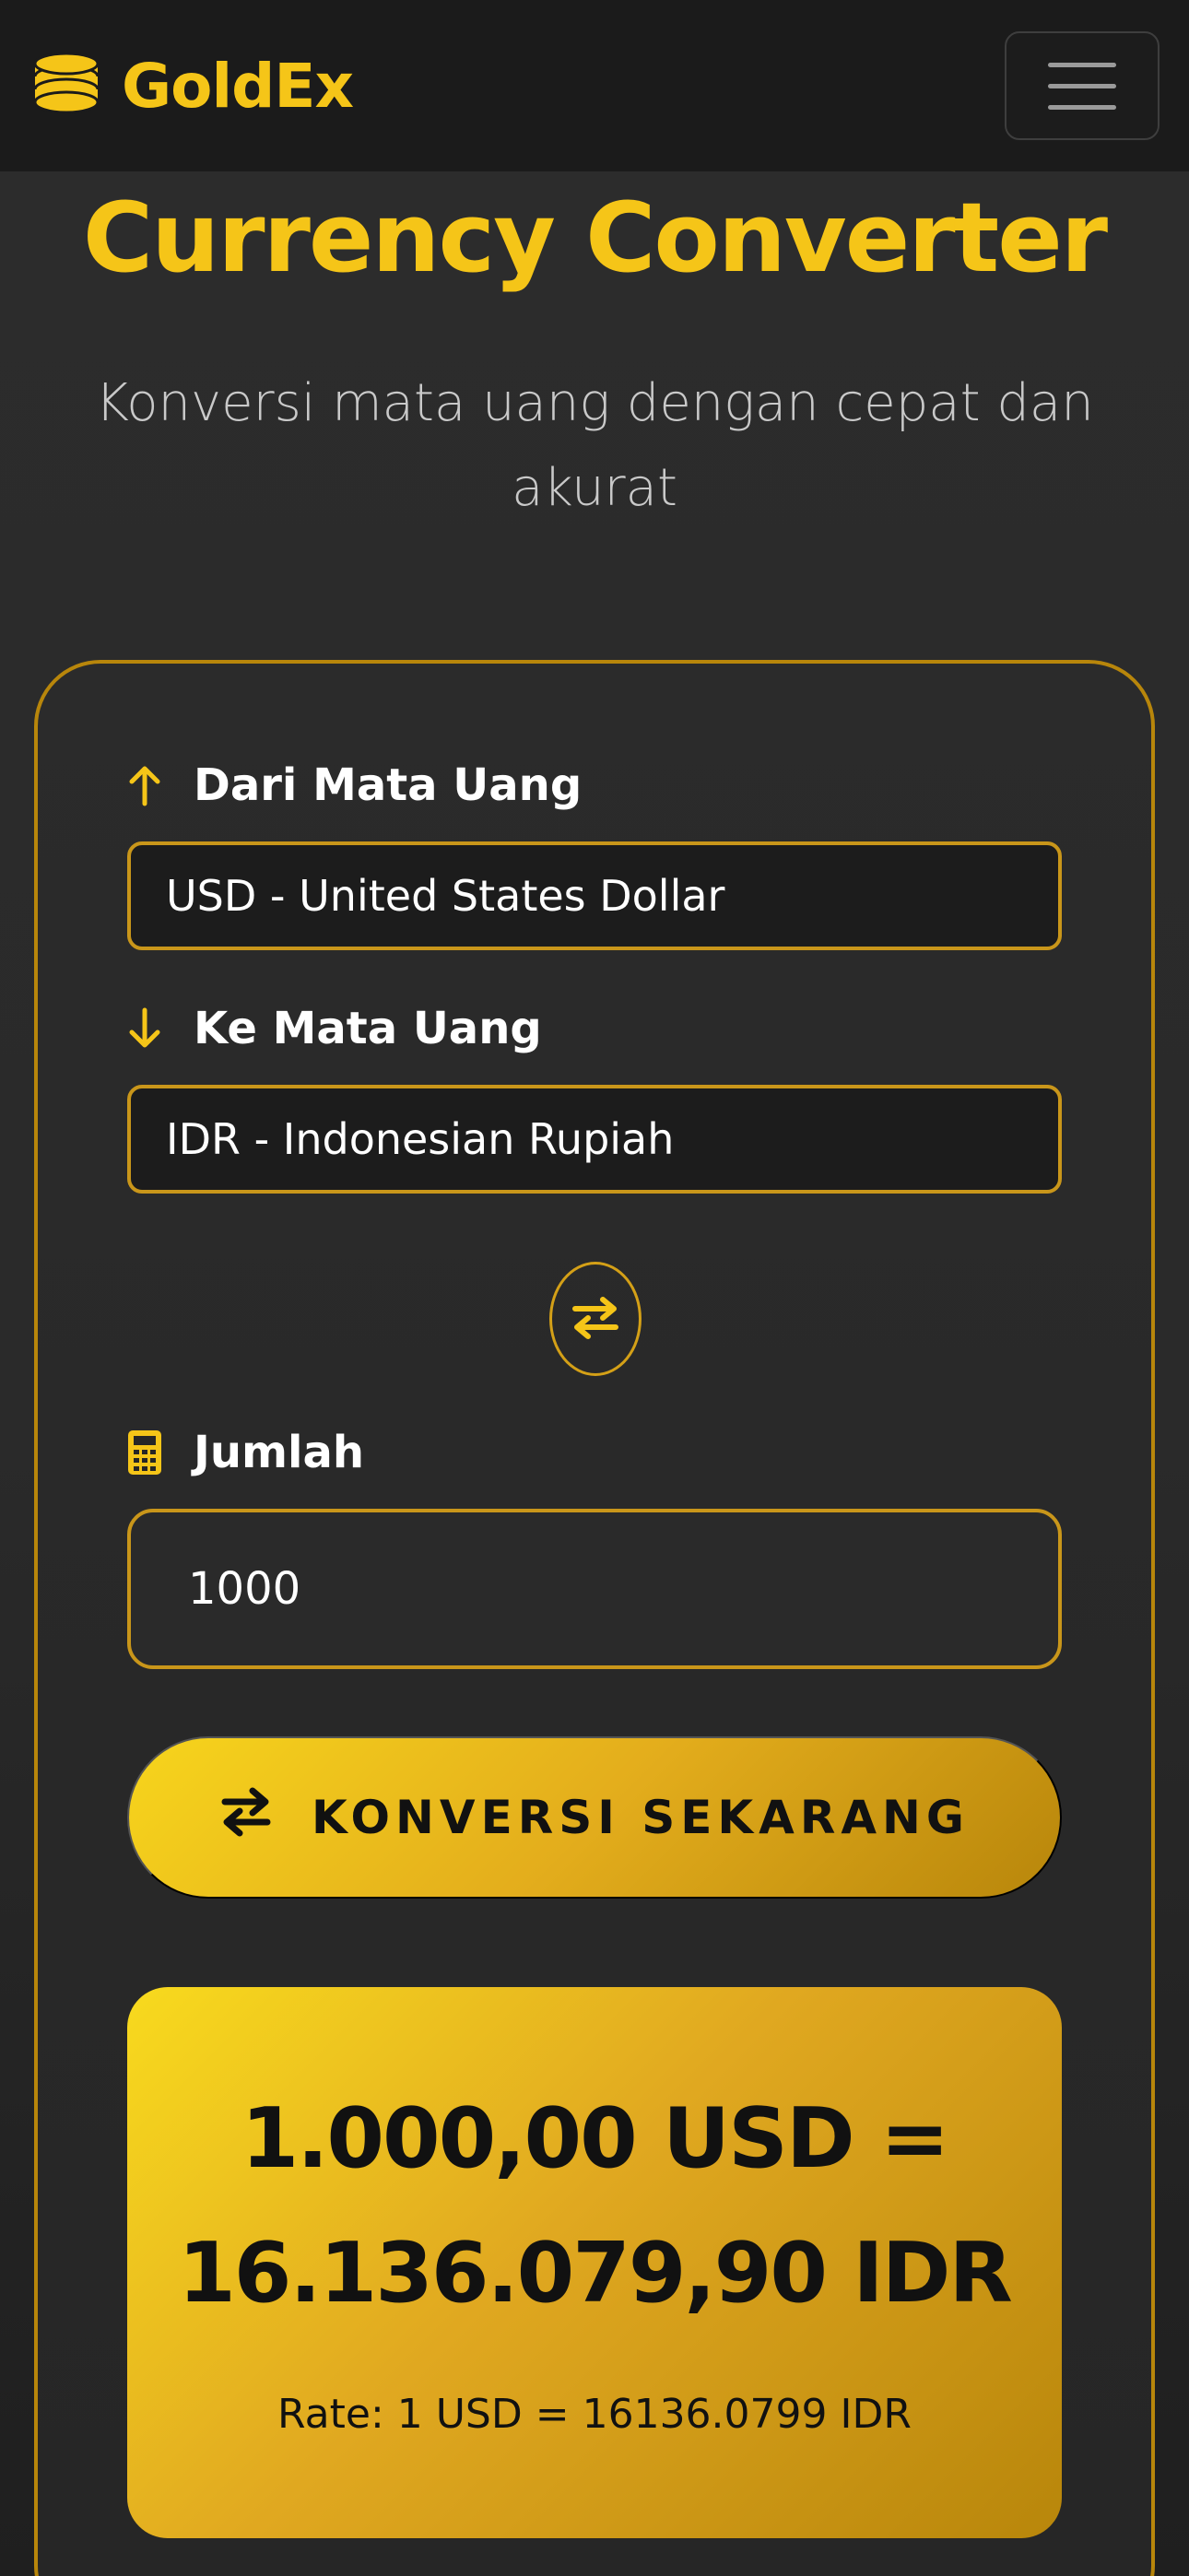  Describe the element at coordinates (145, 1452) in the screenshot. I see `calculator-icon` at that location.